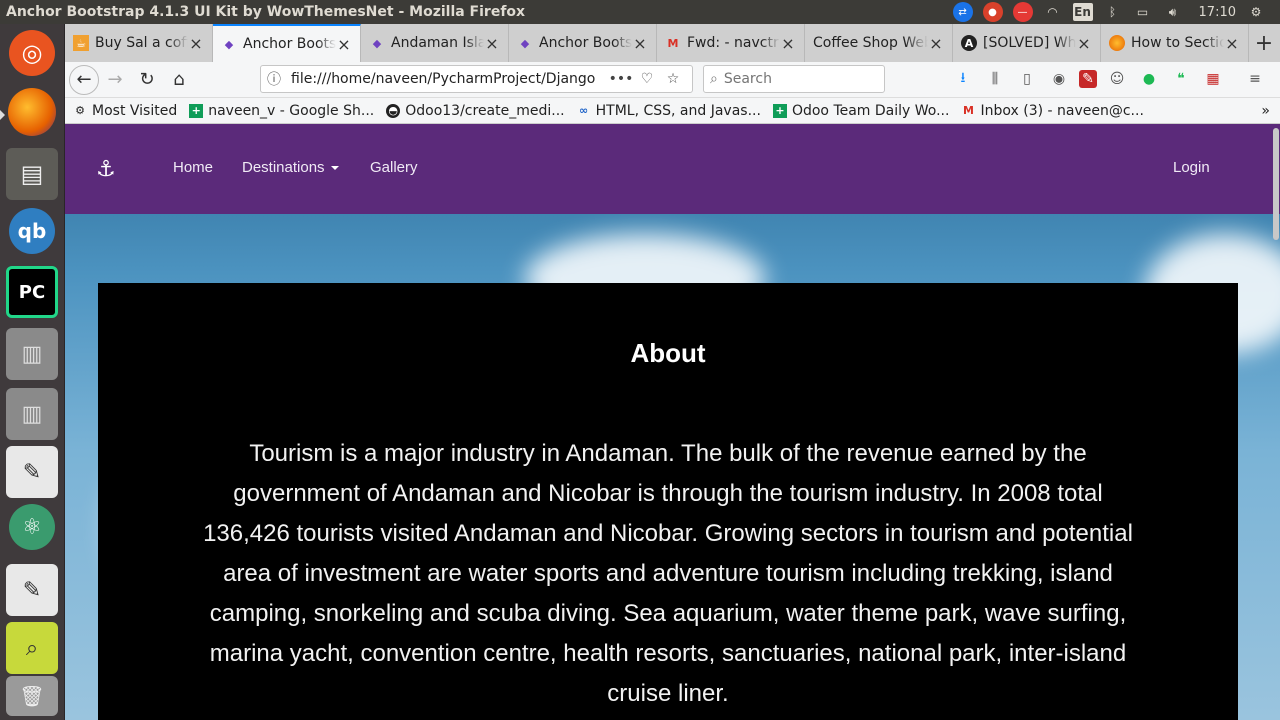  Describe the element at coordinates (135, 110) in the screenshot. I see `bookmark-label: Most Visited` at that location.